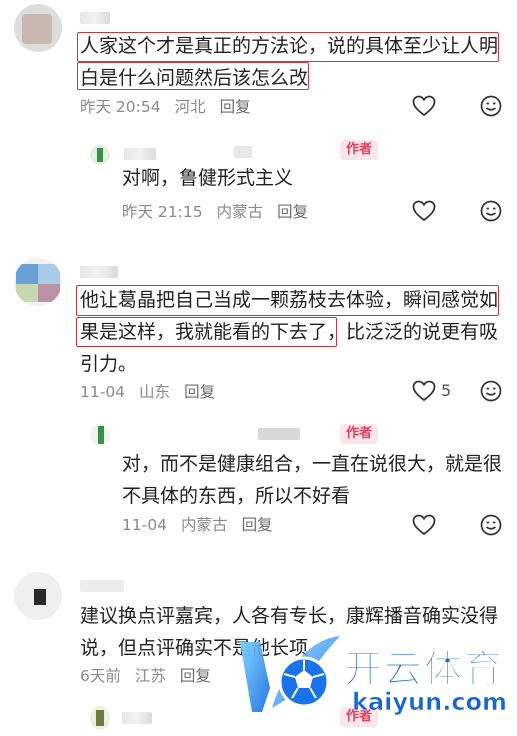  What do you see at coordinates (194, 78) in the screenshot?
I see `comment-text-line: 白是什么问题然后该怎么改` at bounding box center [194, 78].